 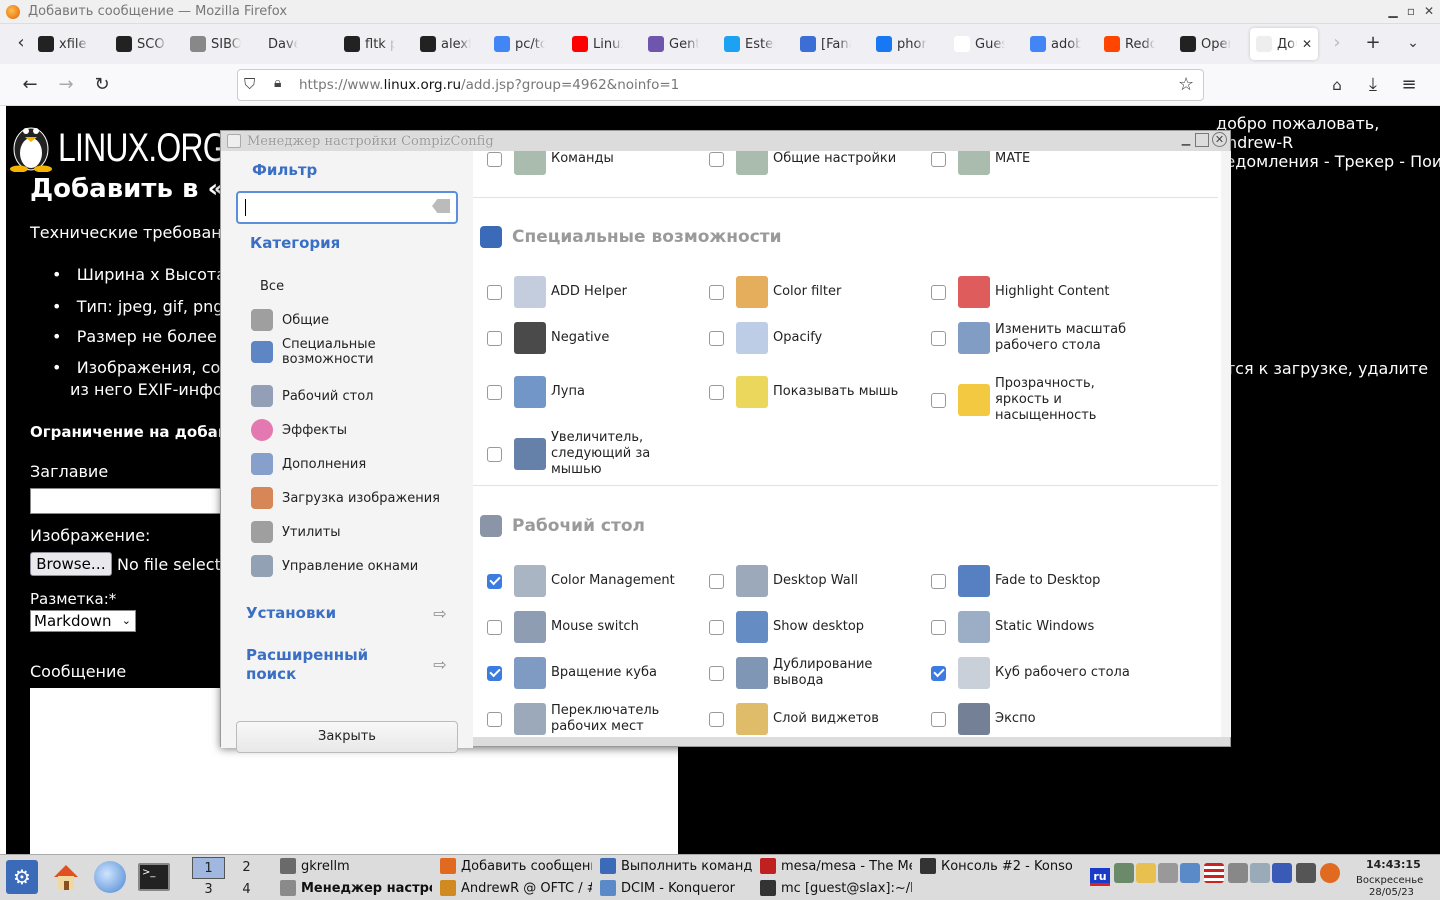 I want to click on bookmark-star-icon: ☆, so click(x=1186, y=84).